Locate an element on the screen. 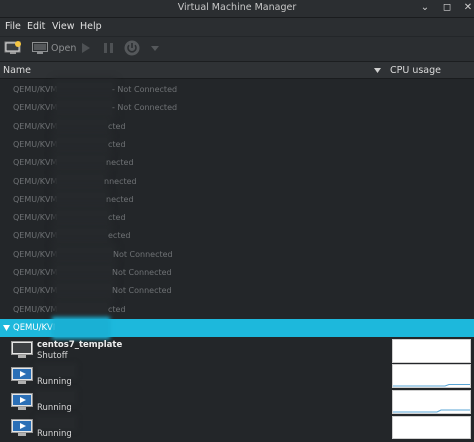  connection-row: QEMU/KVM: ected is located at coordinates (237, 236).